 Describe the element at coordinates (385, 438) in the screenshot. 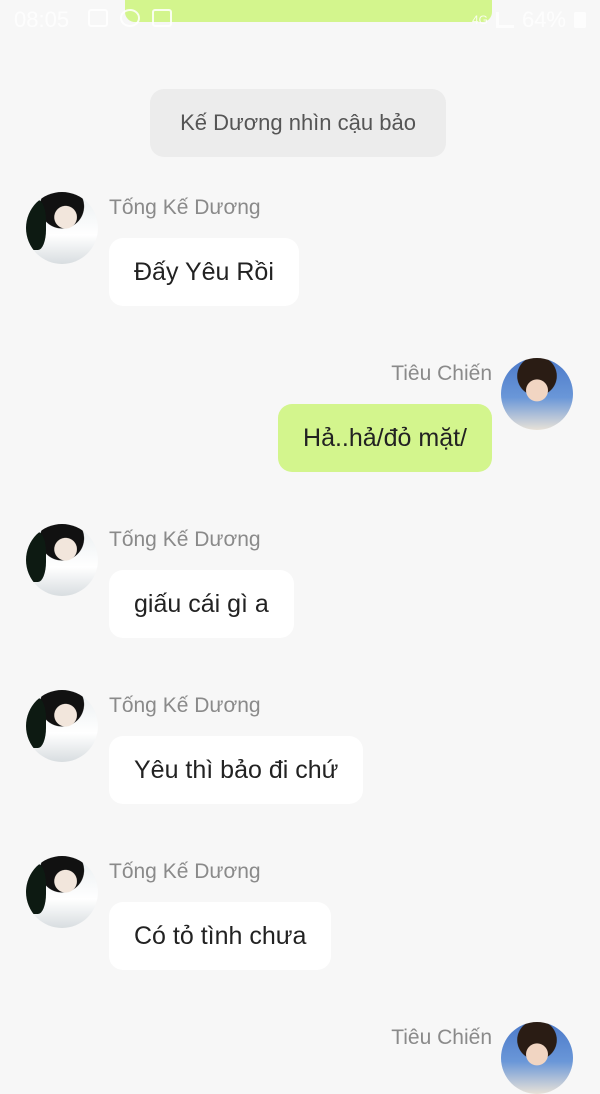

I see `message-bubble: Hả..hả/đỏ mặt/` at that location.